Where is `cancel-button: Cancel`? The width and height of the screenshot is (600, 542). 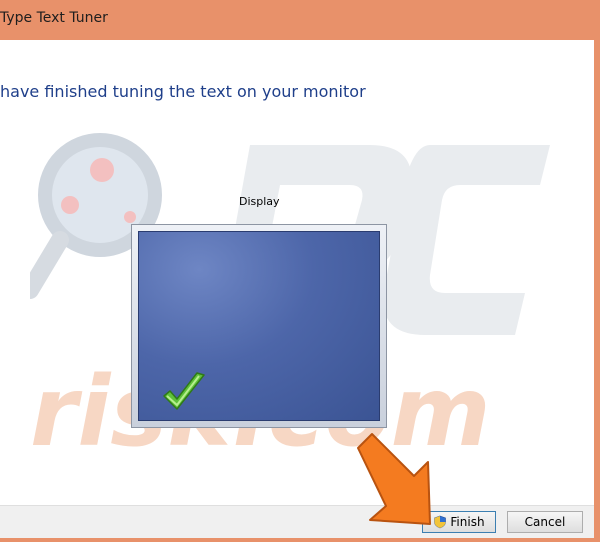 cancel-button: Cancel is located at coordinates (545, 522).